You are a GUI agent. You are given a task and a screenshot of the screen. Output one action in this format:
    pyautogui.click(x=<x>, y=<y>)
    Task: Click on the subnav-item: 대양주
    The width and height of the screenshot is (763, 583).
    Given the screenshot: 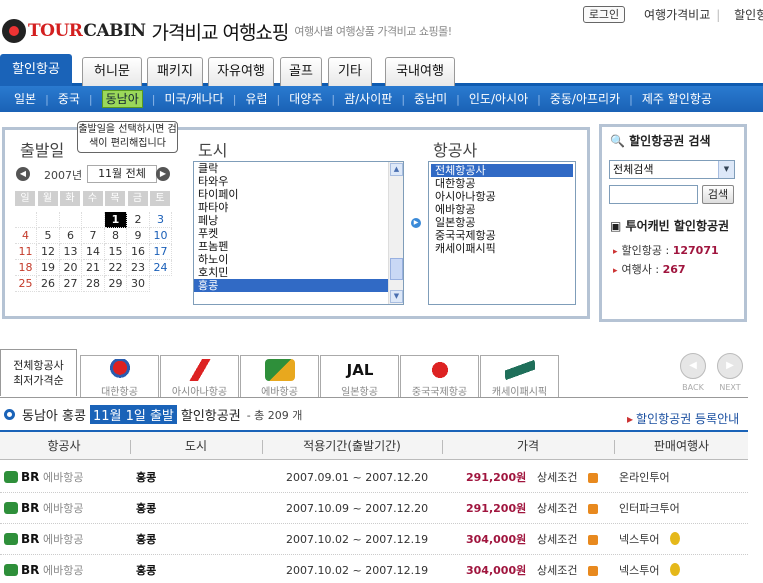 What is the action you would take?
    pyautogui.click(x=305, y=99)
    